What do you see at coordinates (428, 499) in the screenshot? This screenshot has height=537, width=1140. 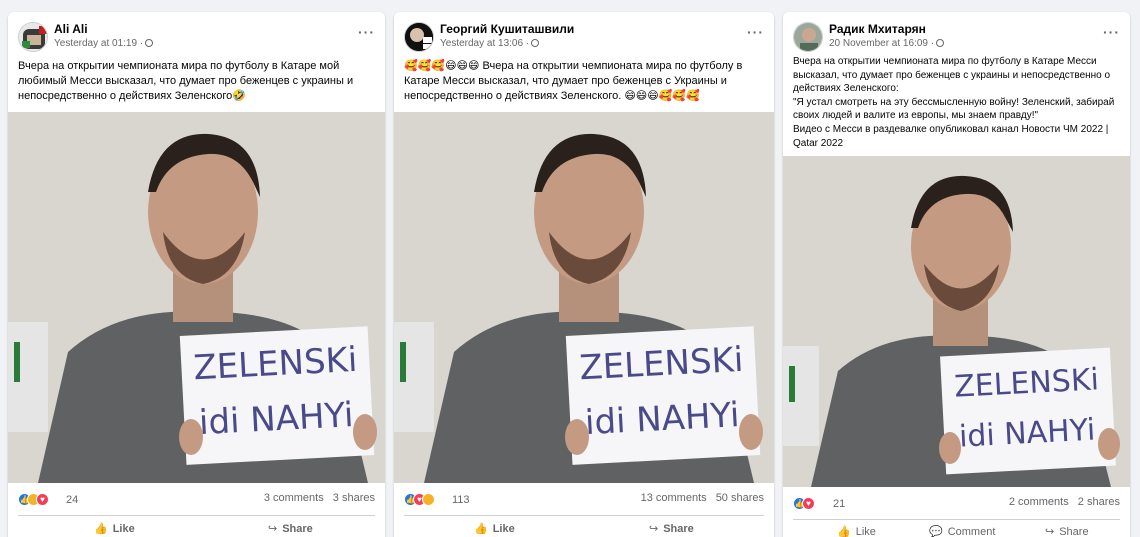 I see `haha-reaction-icon` at bounding box center [428, 499].